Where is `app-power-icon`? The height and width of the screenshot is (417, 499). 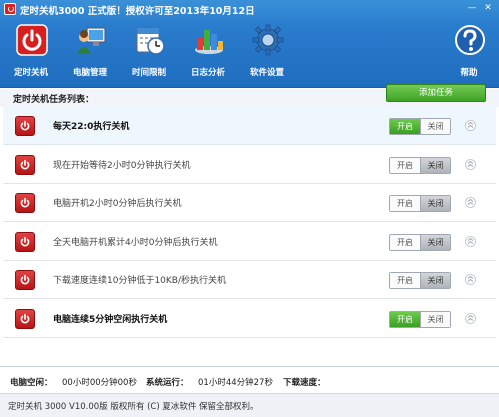 app-power-icon is located at coordinates (10, 9).